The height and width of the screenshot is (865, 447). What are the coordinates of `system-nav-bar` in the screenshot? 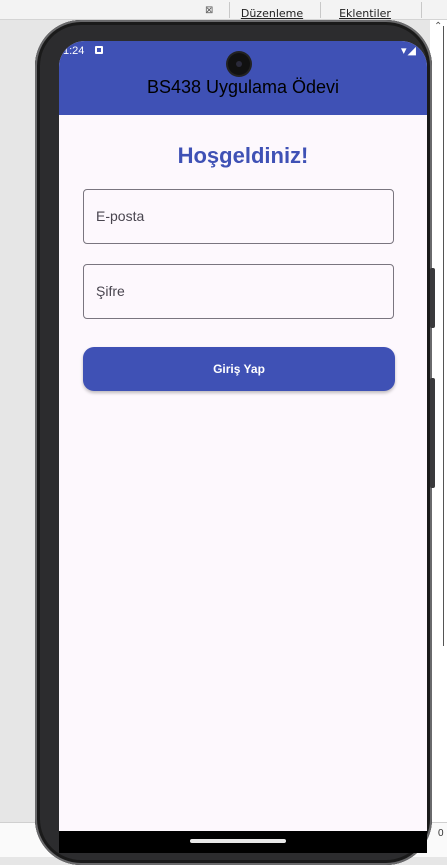 It's located at (243, 842).